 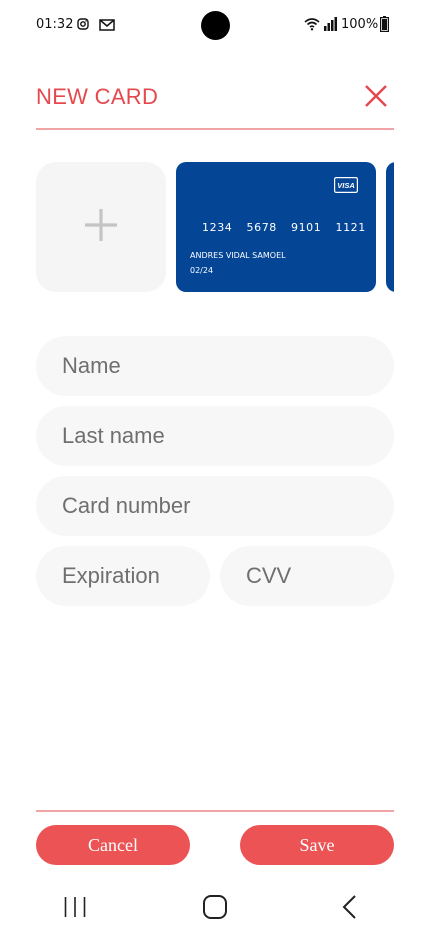 What do you see at coordinates (55, 24) in the screenshot?
I see `status-time: 01:32` at bounding box center [55, 24].